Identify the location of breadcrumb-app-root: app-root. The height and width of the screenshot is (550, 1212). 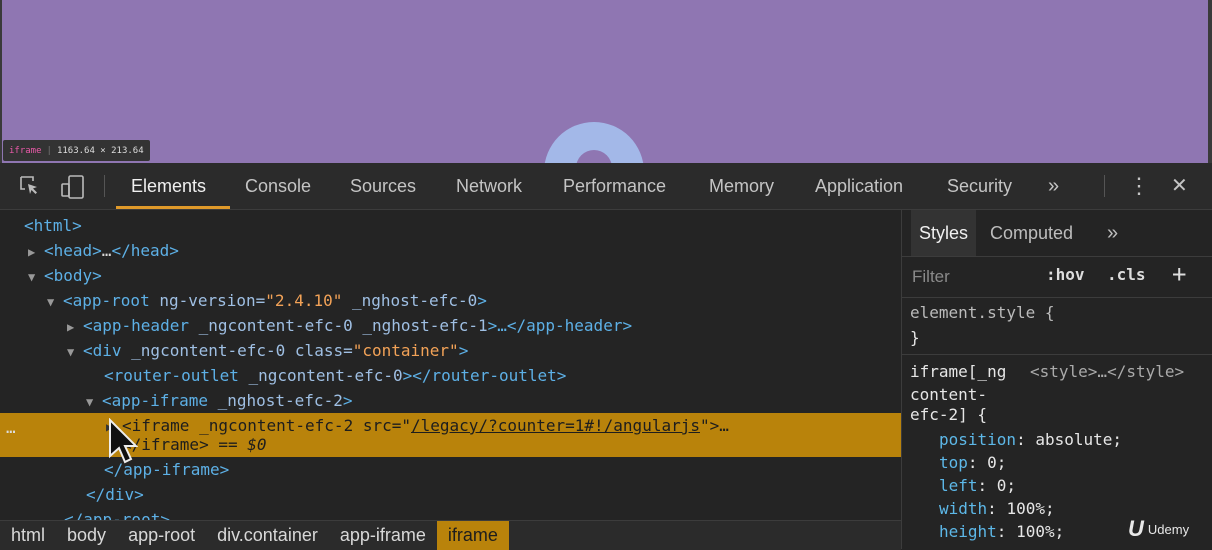
(161, 535).